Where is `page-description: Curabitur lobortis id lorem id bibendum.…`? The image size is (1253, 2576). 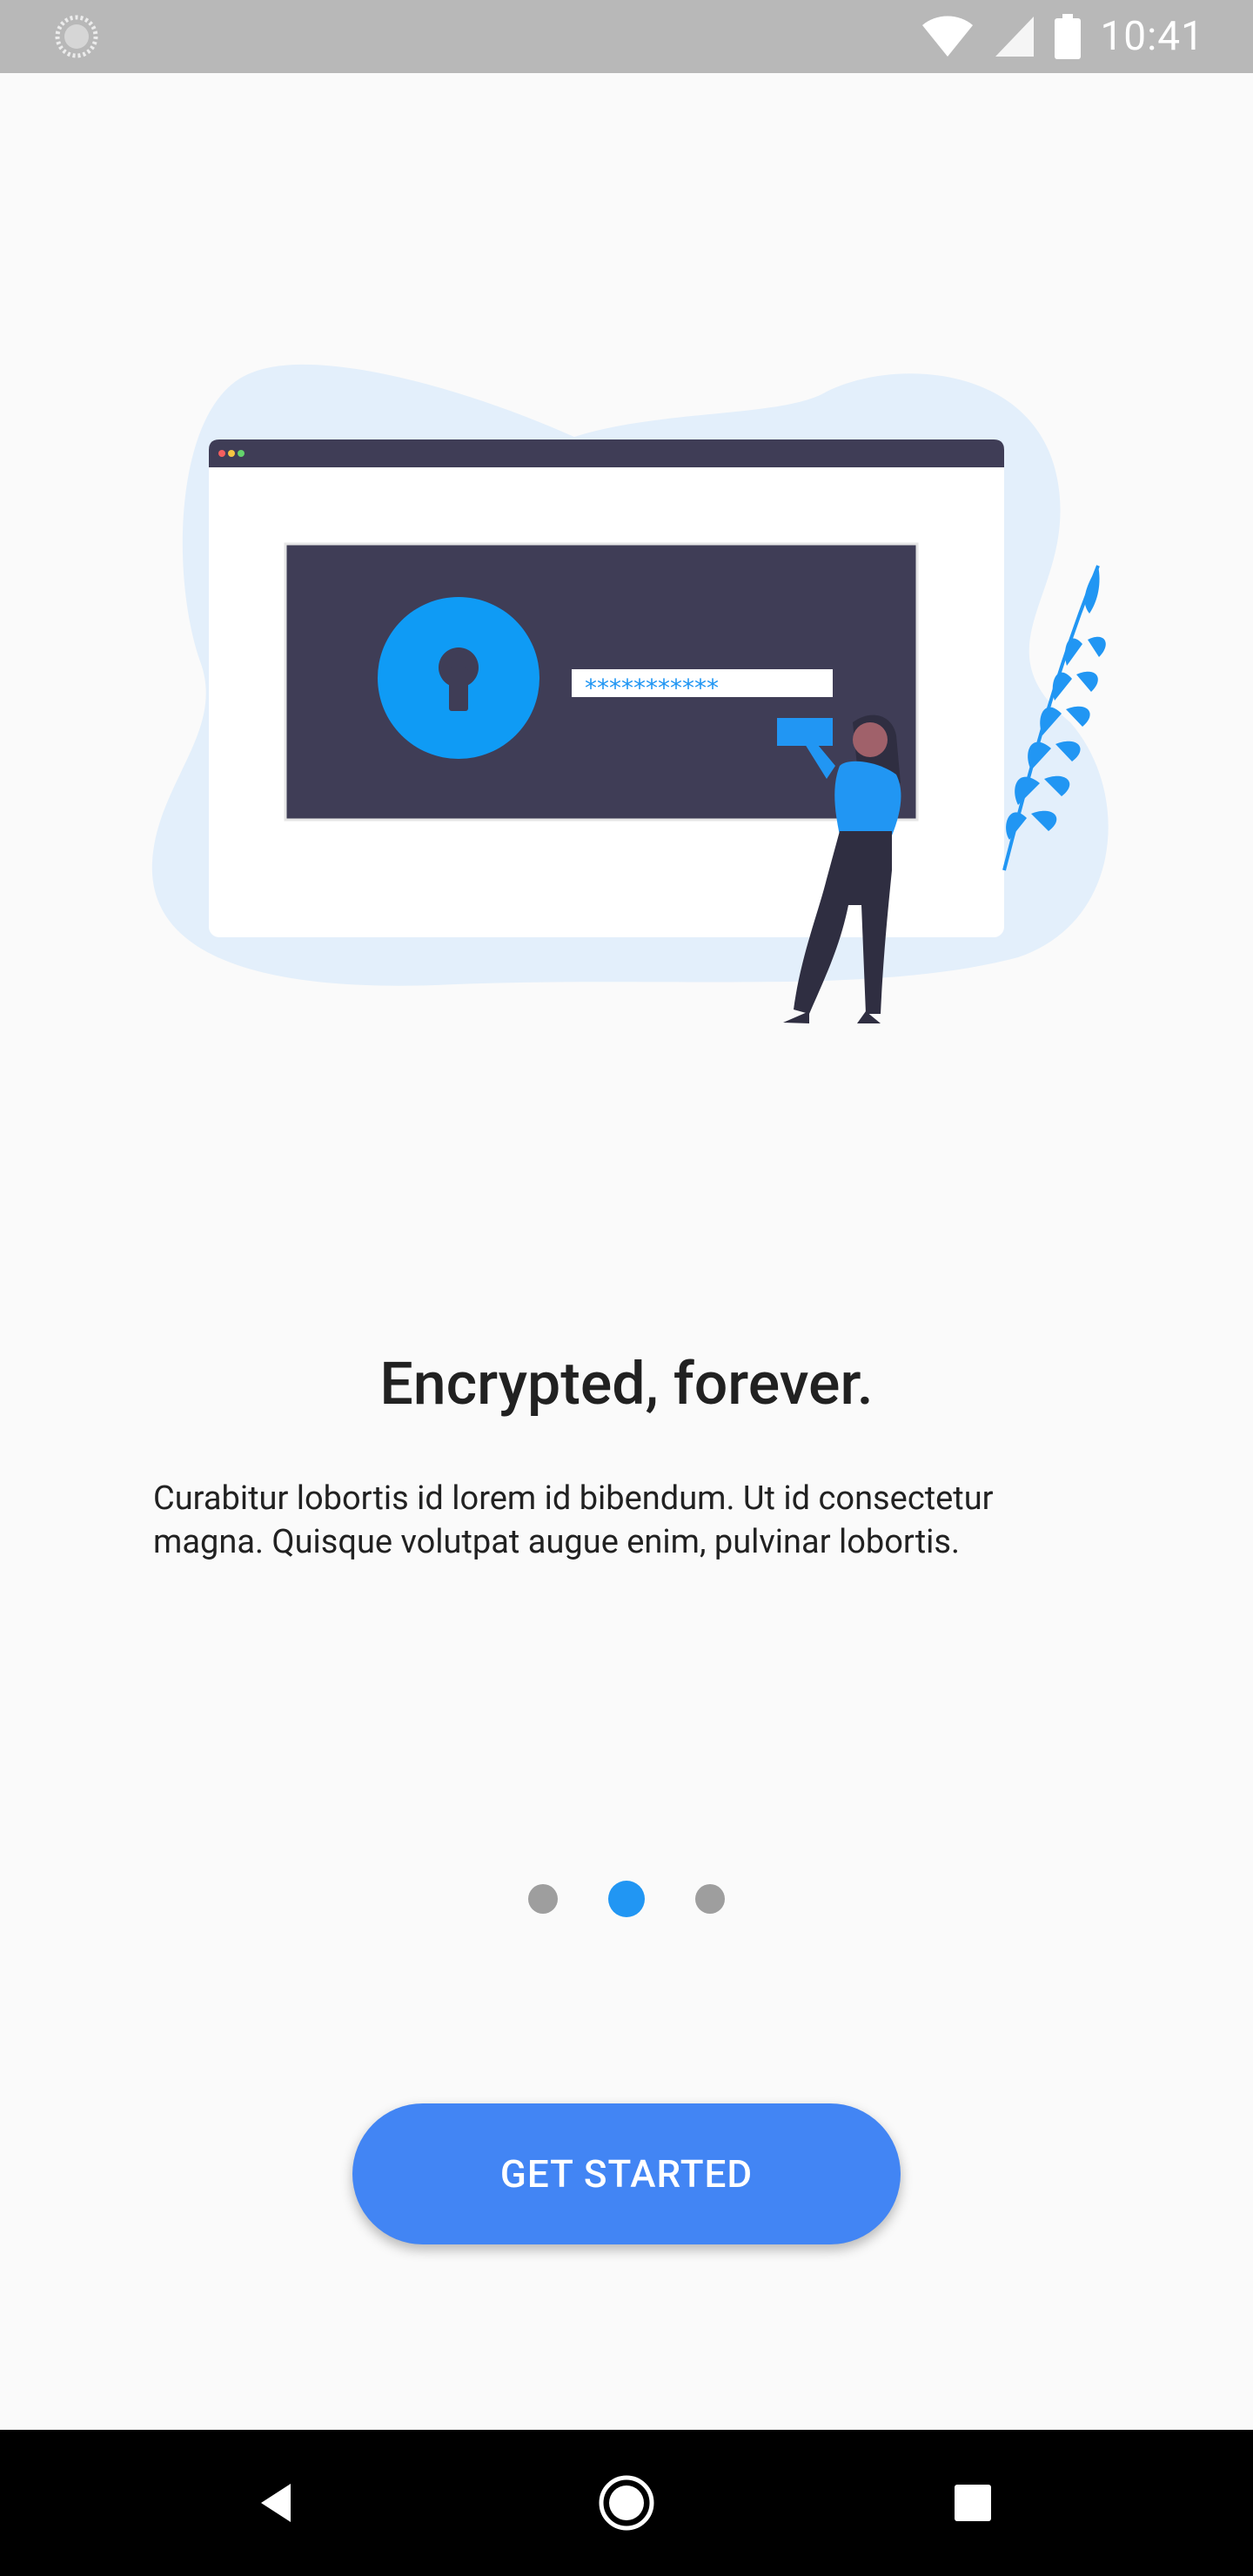 page-description: Curabitur lobortis id lorem id bibendum.… is located at coordinates (573, 1520).